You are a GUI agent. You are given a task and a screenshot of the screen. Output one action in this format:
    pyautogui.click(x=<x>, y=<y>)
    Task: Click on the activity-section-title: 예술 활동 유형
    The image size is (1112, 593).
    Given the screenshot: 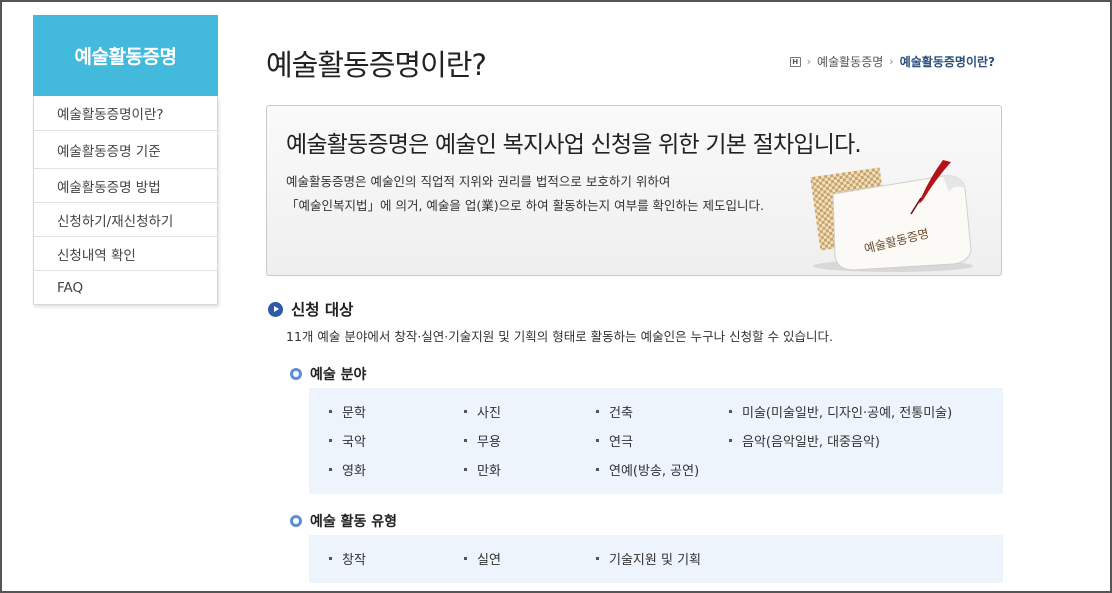 What is the action you would take?
    pyautogui.click(x=343, y=521)
    